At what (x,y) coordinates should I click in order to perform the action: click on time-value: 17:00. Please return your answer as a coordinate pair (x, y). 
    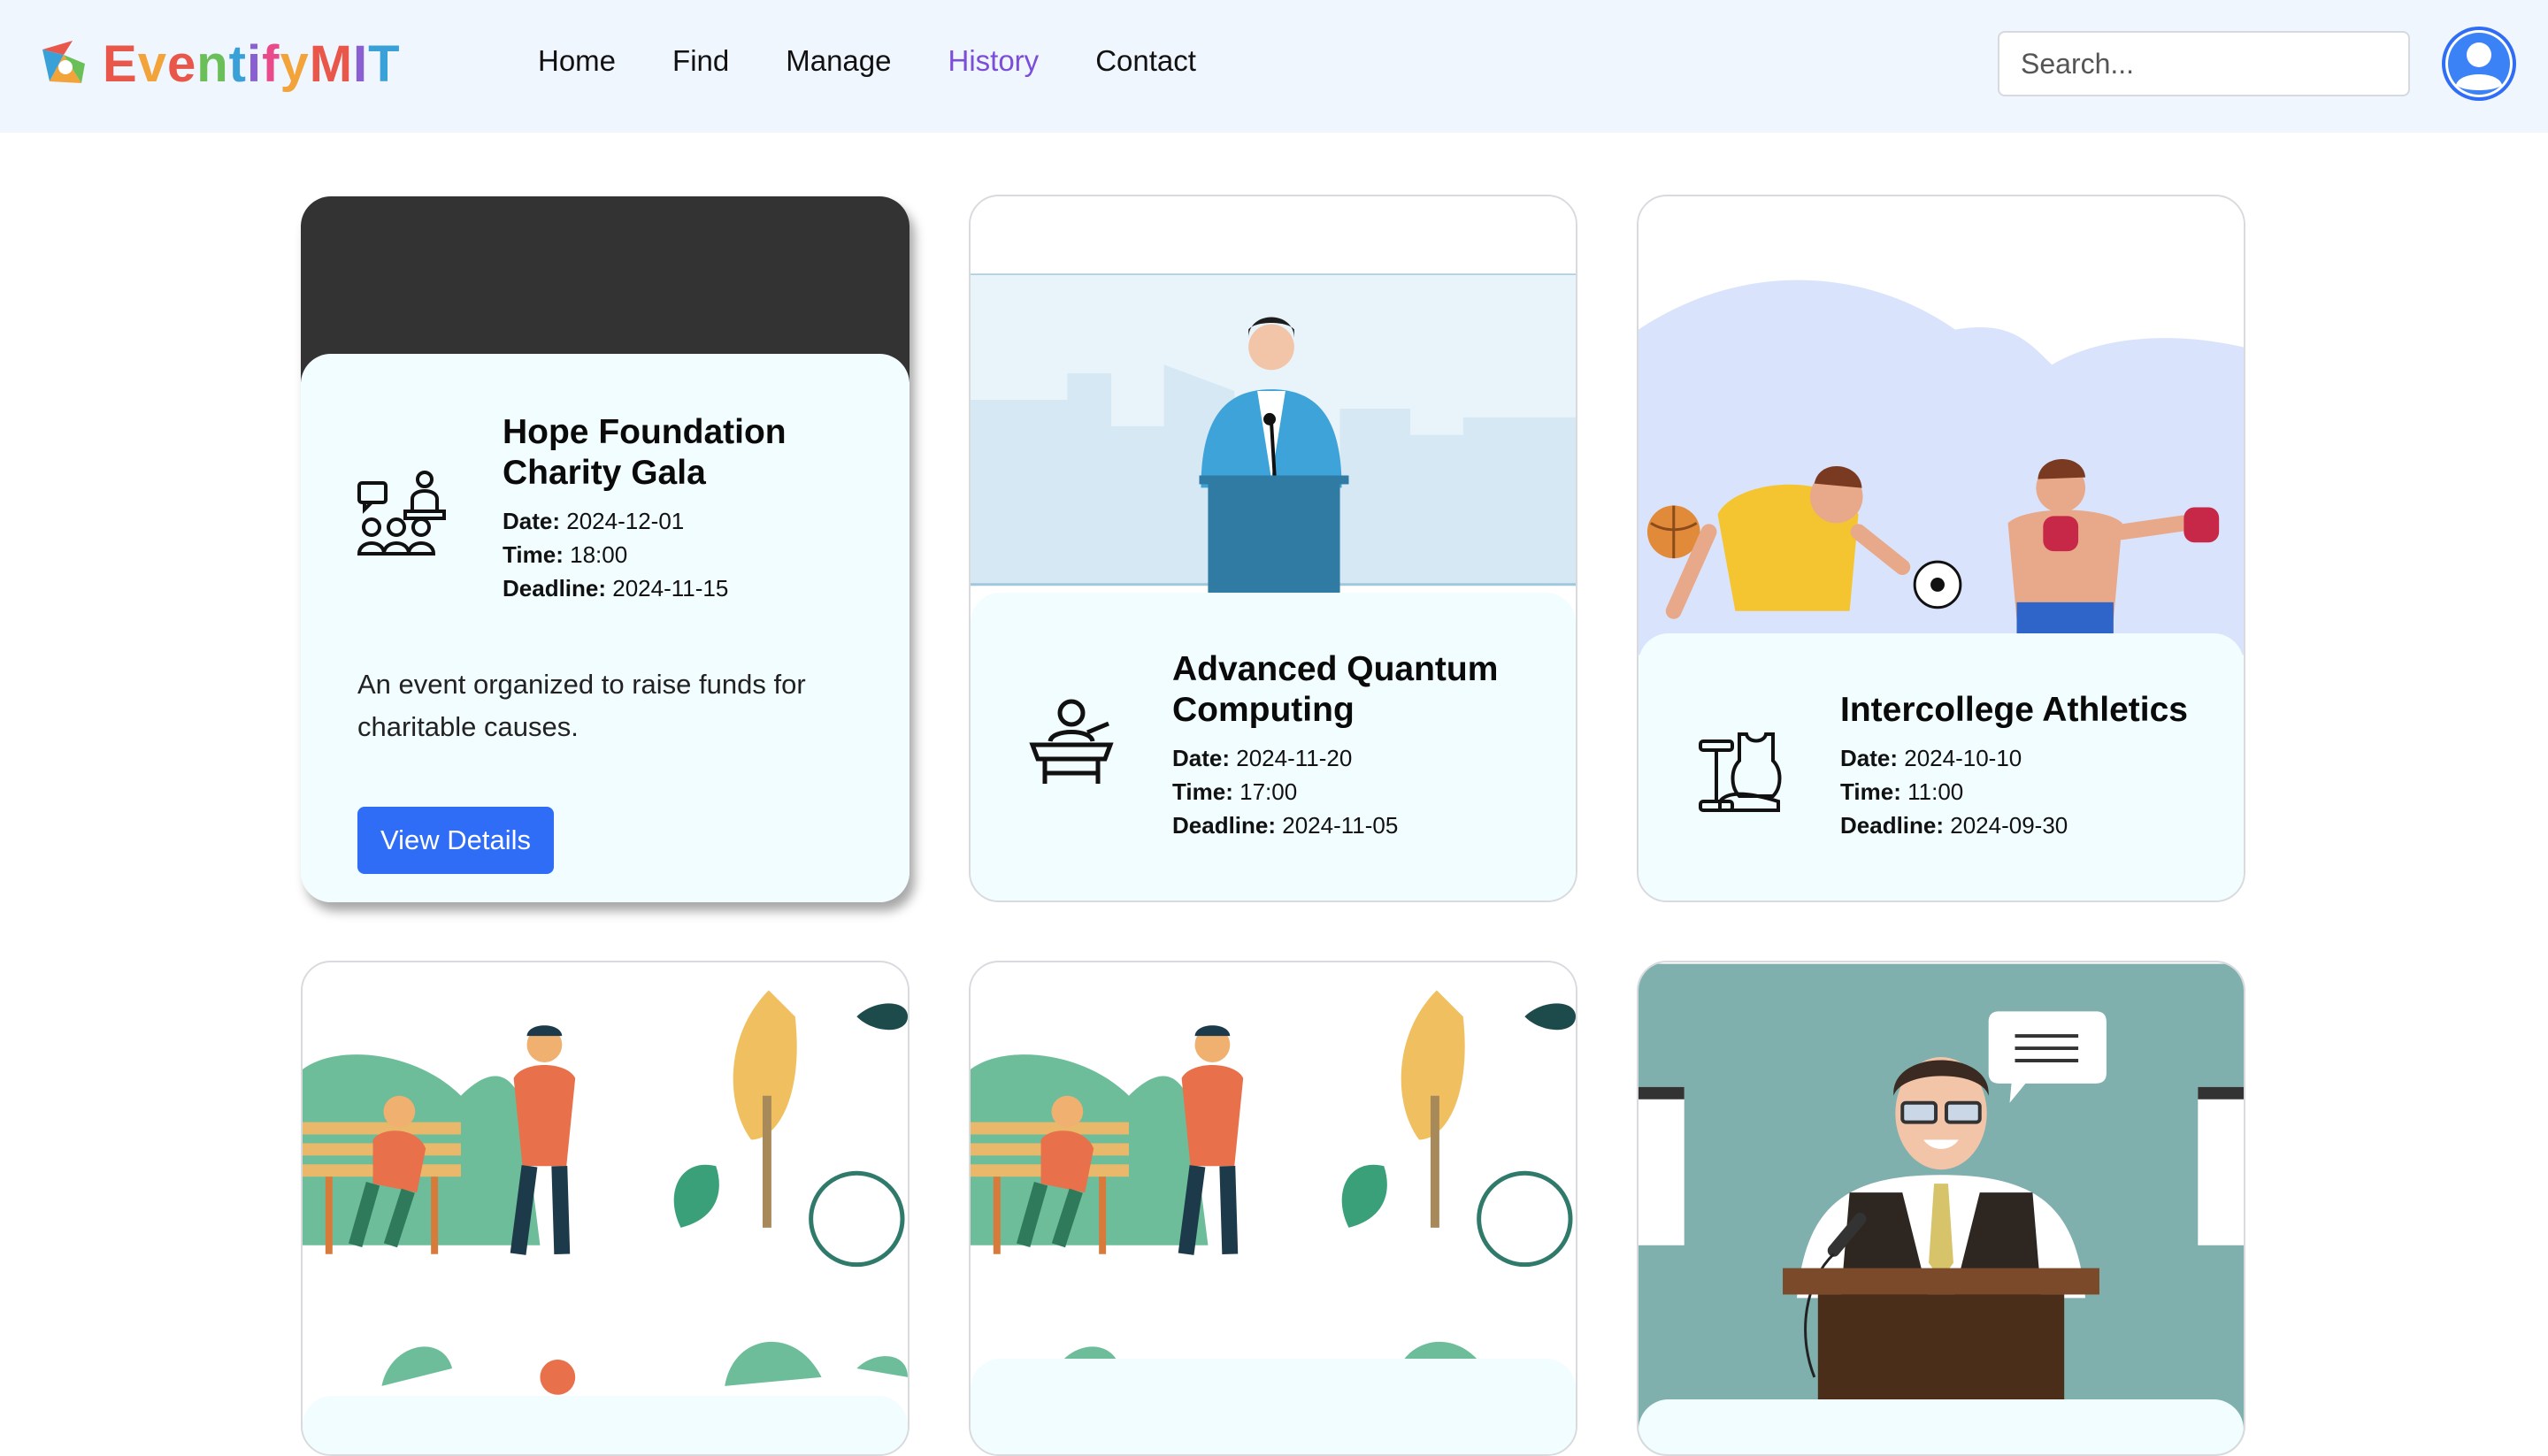
    Looking at the image, I should click on (1268, 791).